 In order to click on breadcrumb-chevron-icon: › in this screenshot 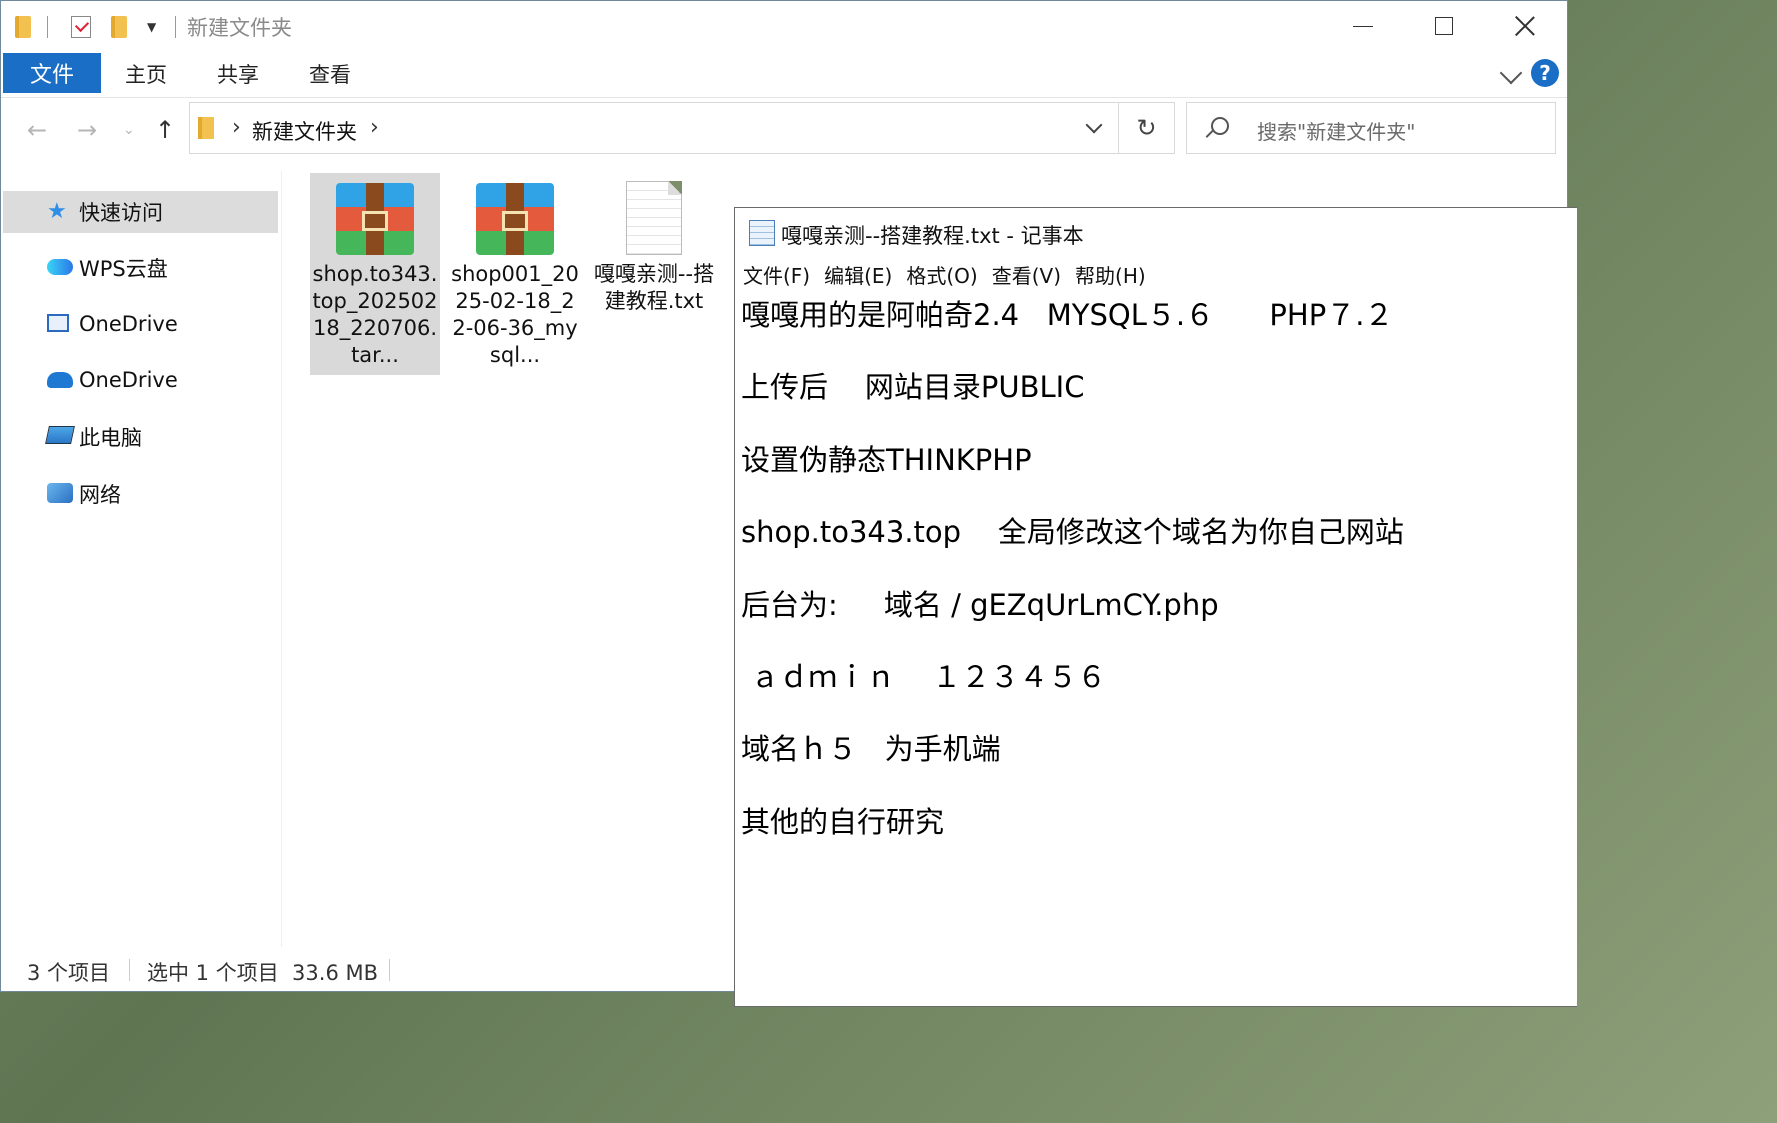, I will do `click(236, 127)`.